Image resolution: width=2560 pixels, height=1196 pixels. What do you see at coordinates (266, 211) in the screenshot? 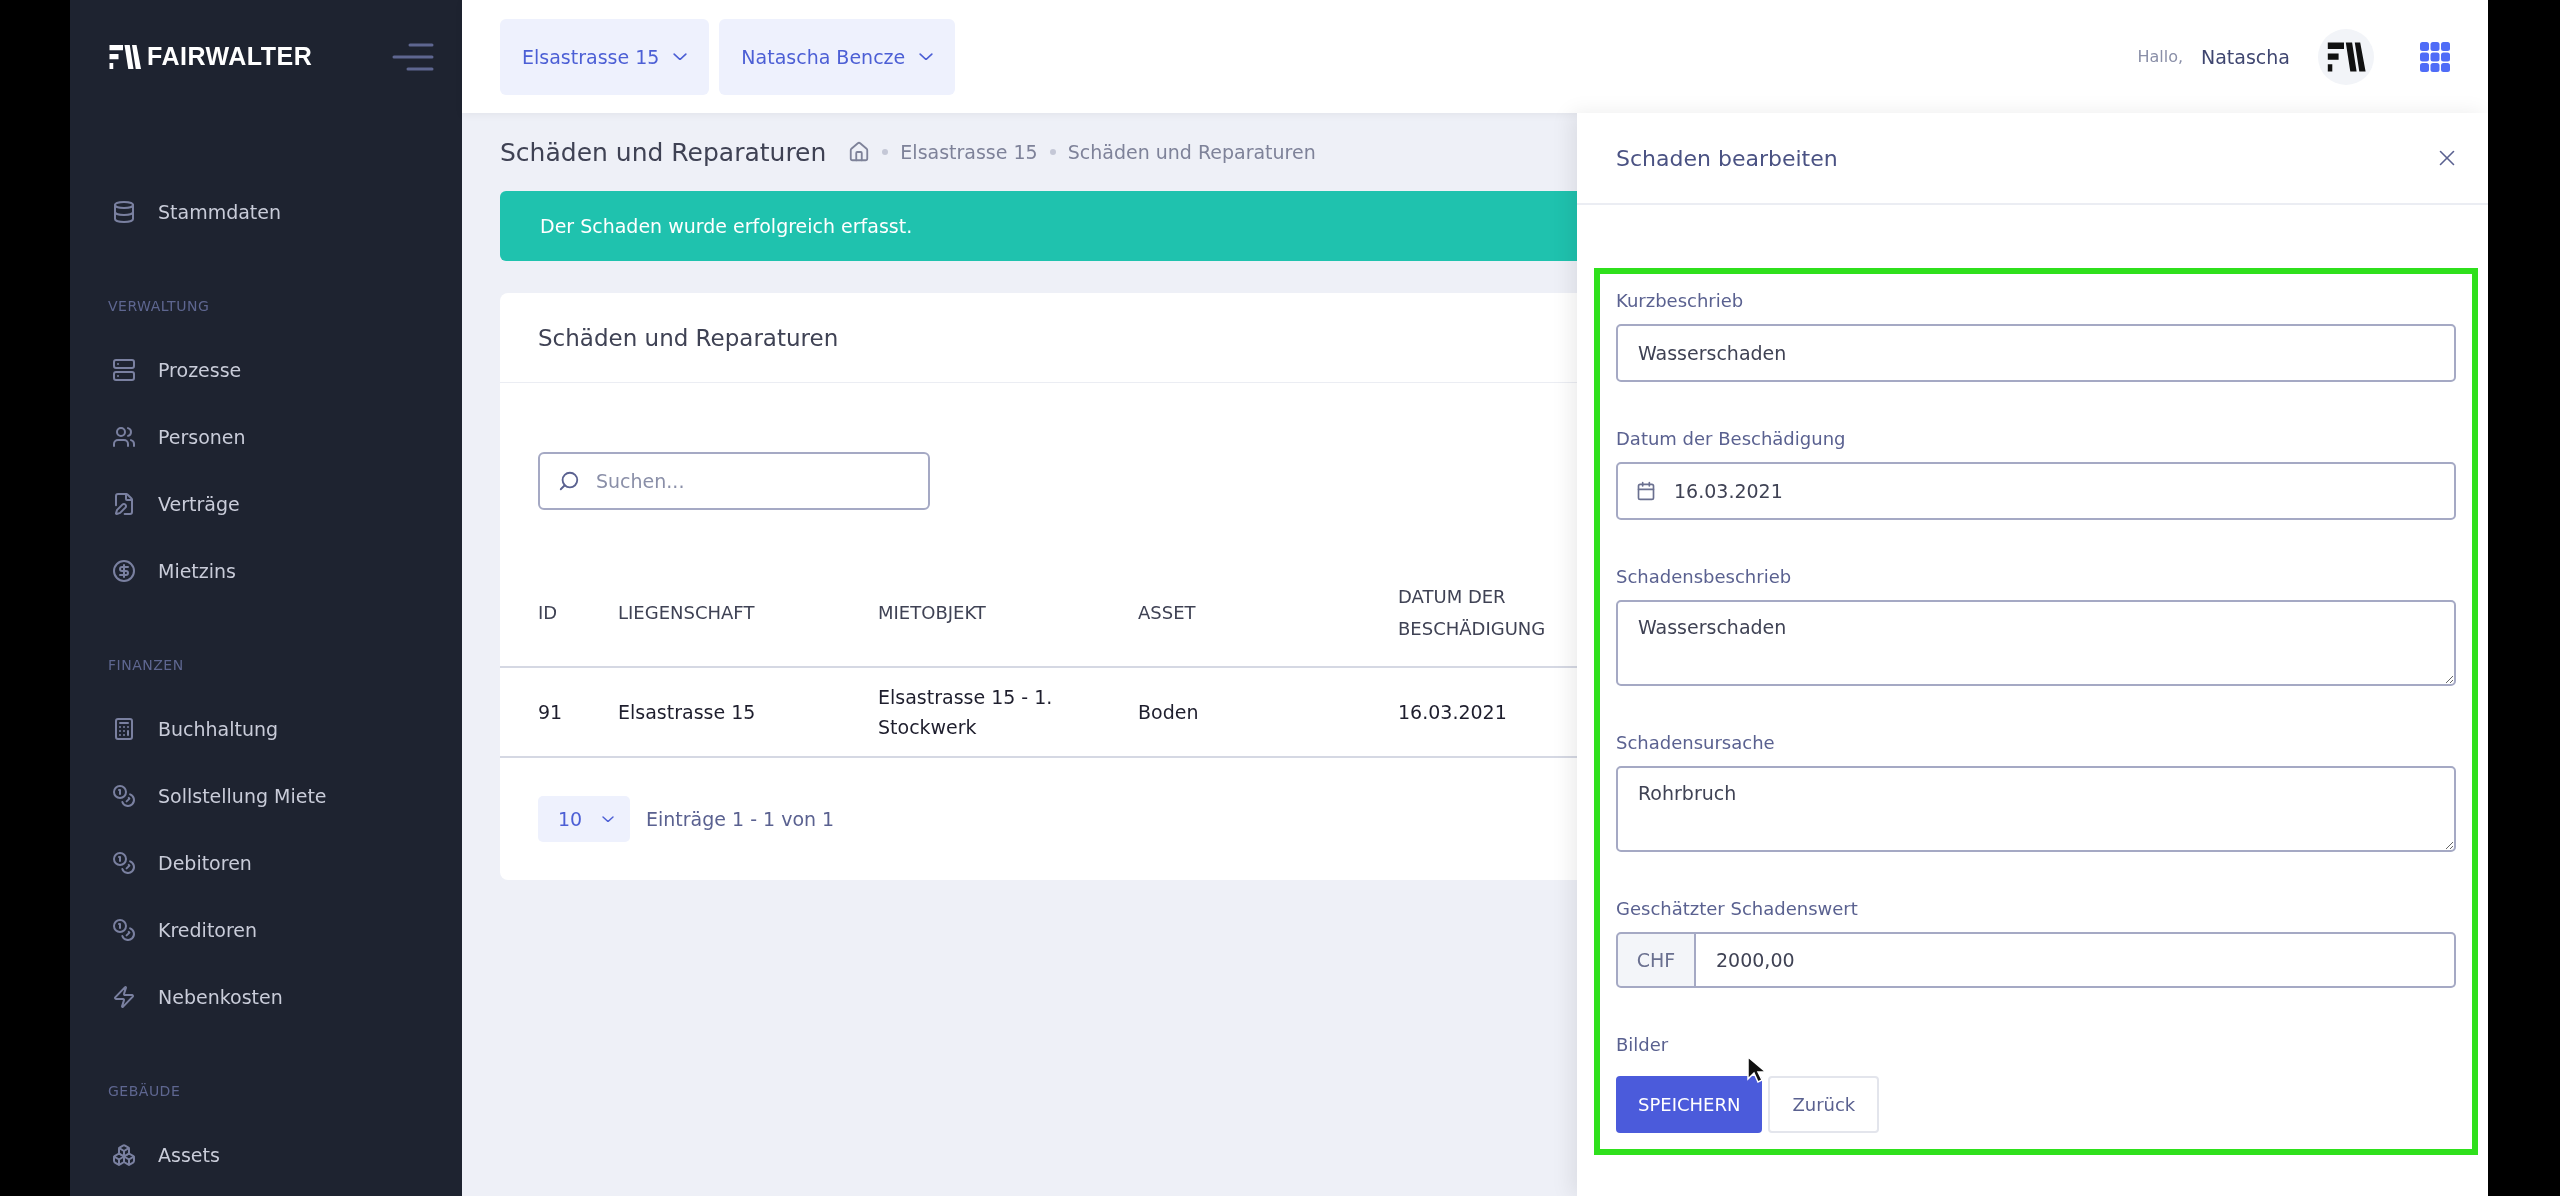
I see `nav-link: Stammdaten` at bounding box center [266, 211].